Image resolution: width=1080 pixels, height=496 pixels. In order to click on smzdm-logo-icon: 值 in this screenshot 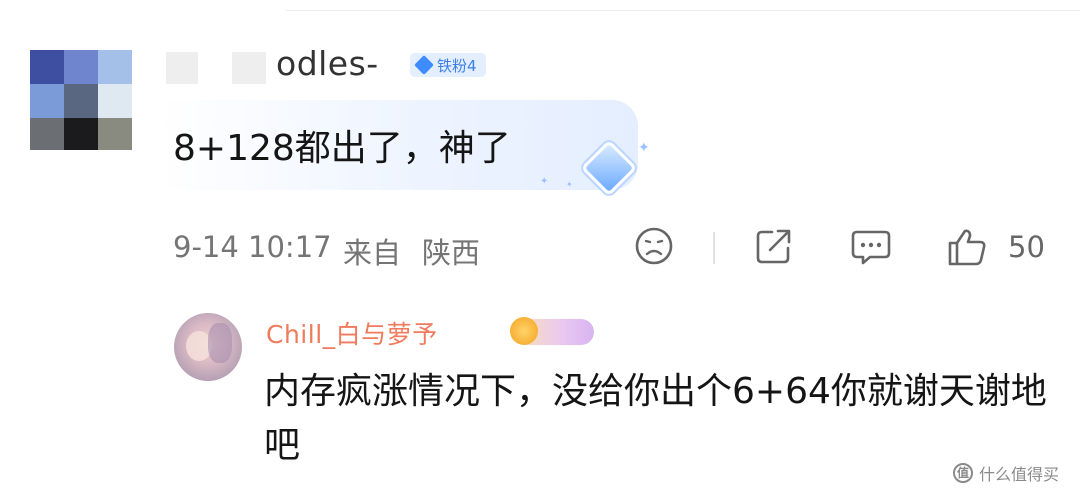, I will do `click(963, 473)`.